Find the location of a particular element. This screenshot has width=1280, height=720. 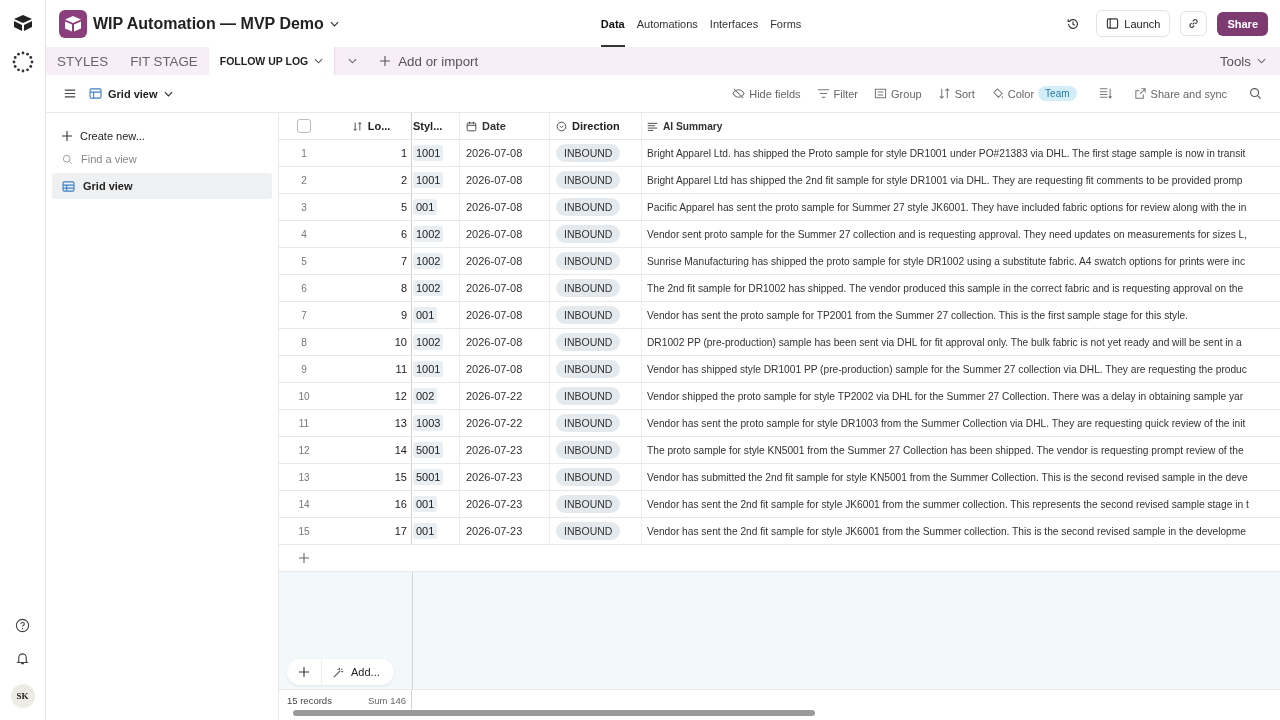

plus-icon is located at coordinates (304, 672).